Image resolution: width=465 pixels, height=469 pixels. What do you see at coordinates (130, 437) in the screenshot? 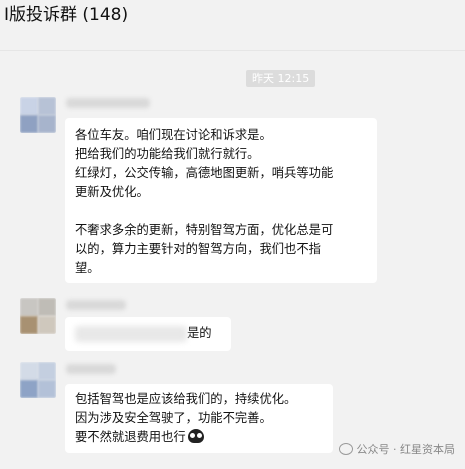
I see `message-text: 要不然就退费用也行` at bounding box center [130, 437].